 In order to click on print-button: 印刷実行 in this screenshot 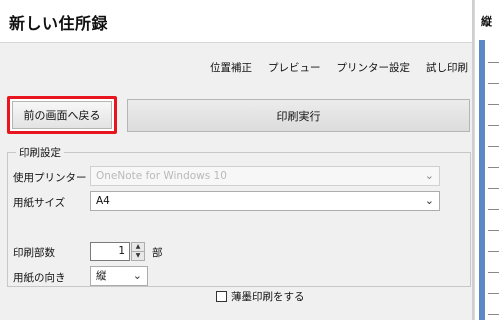, I will do `click(298, 115)`.